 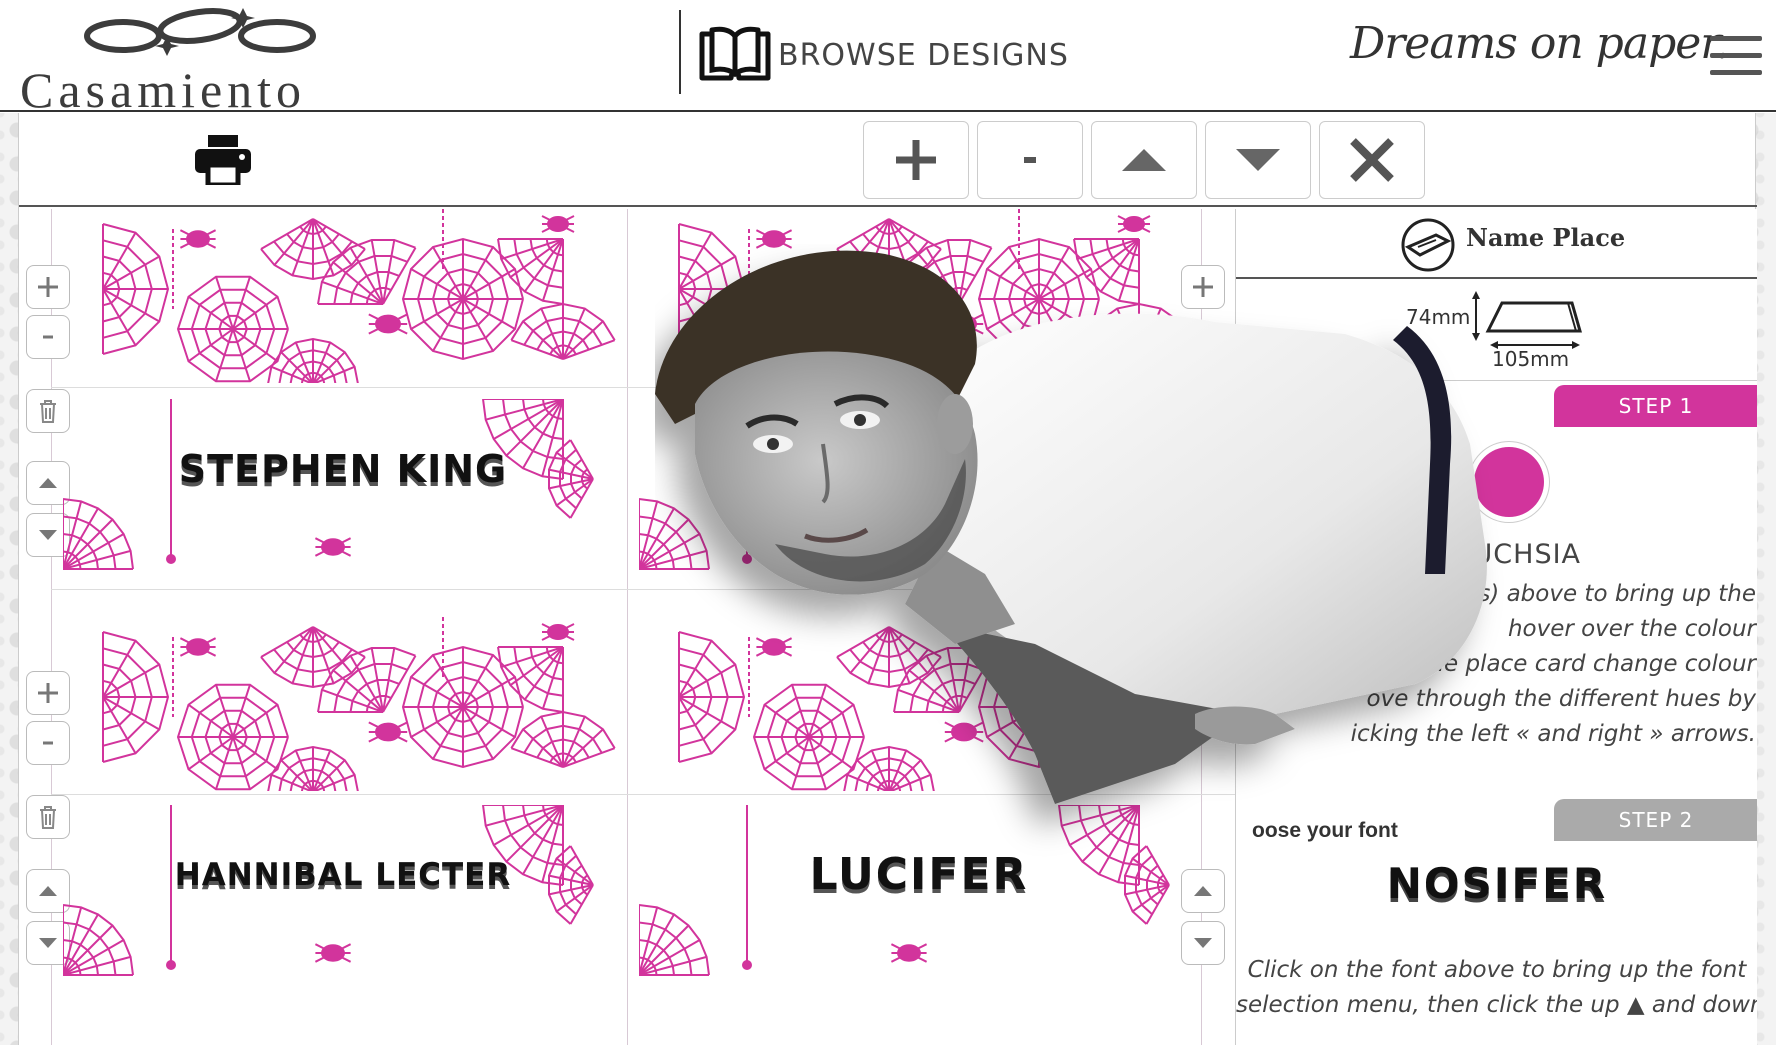 I want to click on editor-toolbar, so click(x=888, y=160).